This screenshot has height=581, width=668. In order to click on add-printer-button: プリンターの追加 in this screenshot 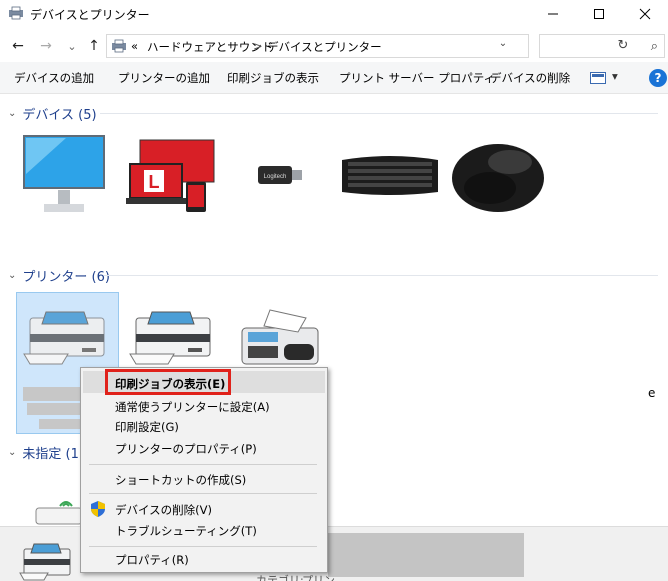, I will do `click(164, 78)`.